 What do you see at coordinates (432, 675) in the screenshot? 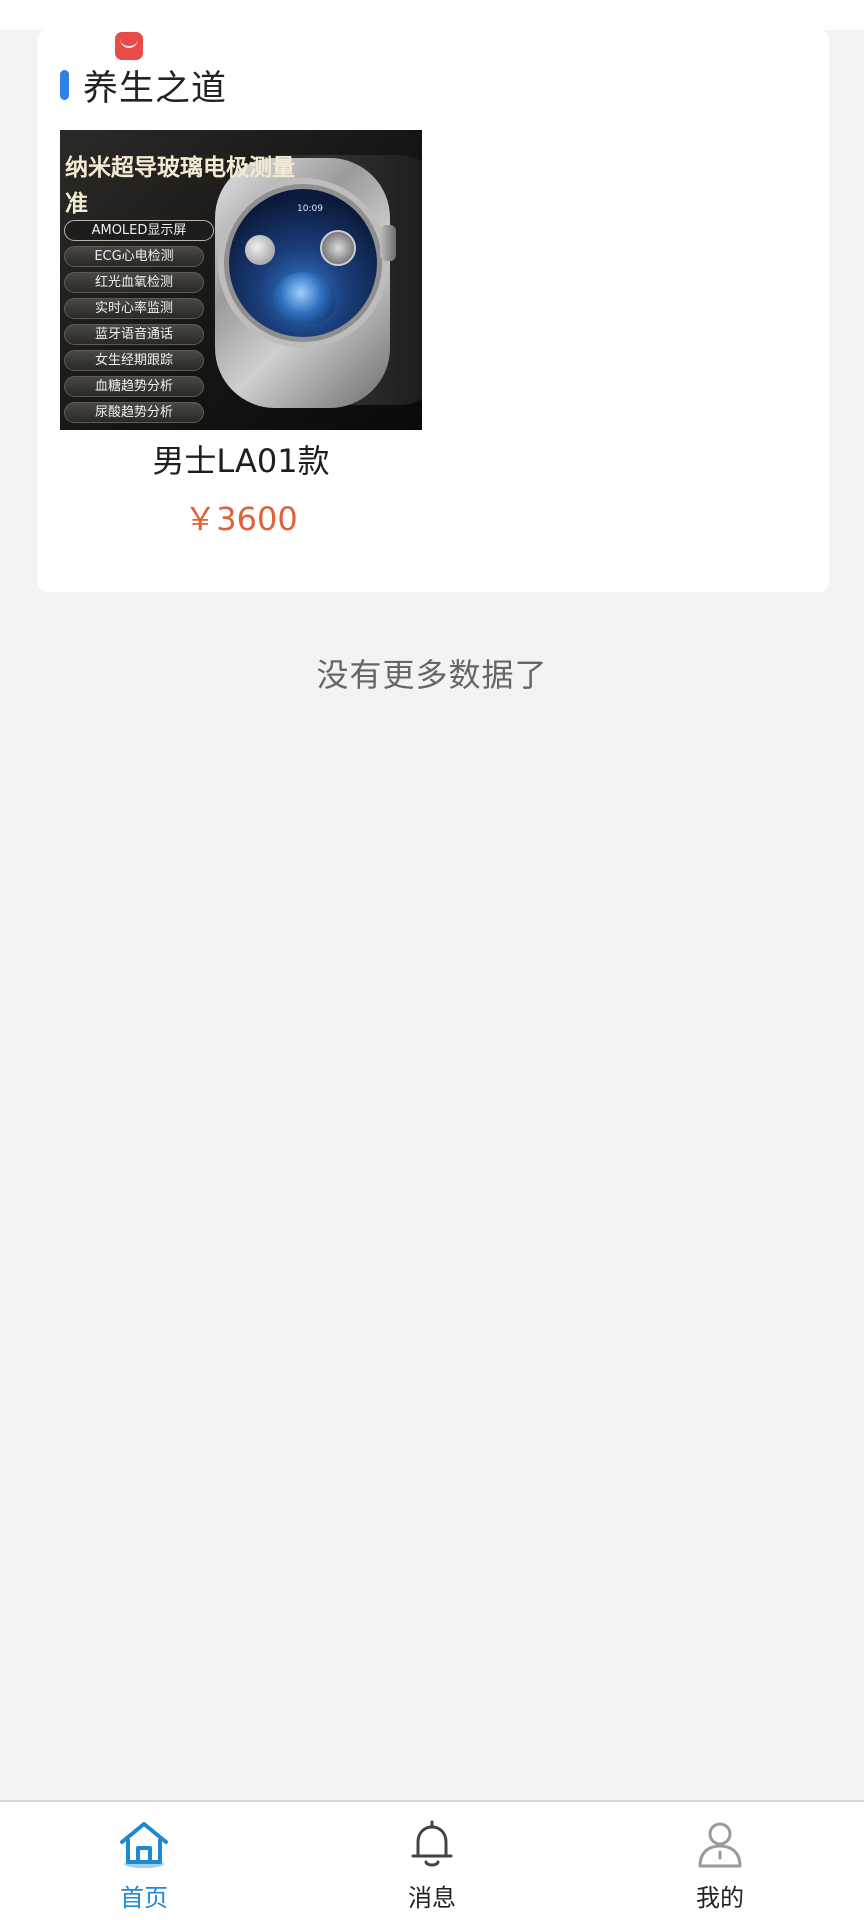
I see `list-end-text: 没有更多数据了` at bounding box center [432, 675].